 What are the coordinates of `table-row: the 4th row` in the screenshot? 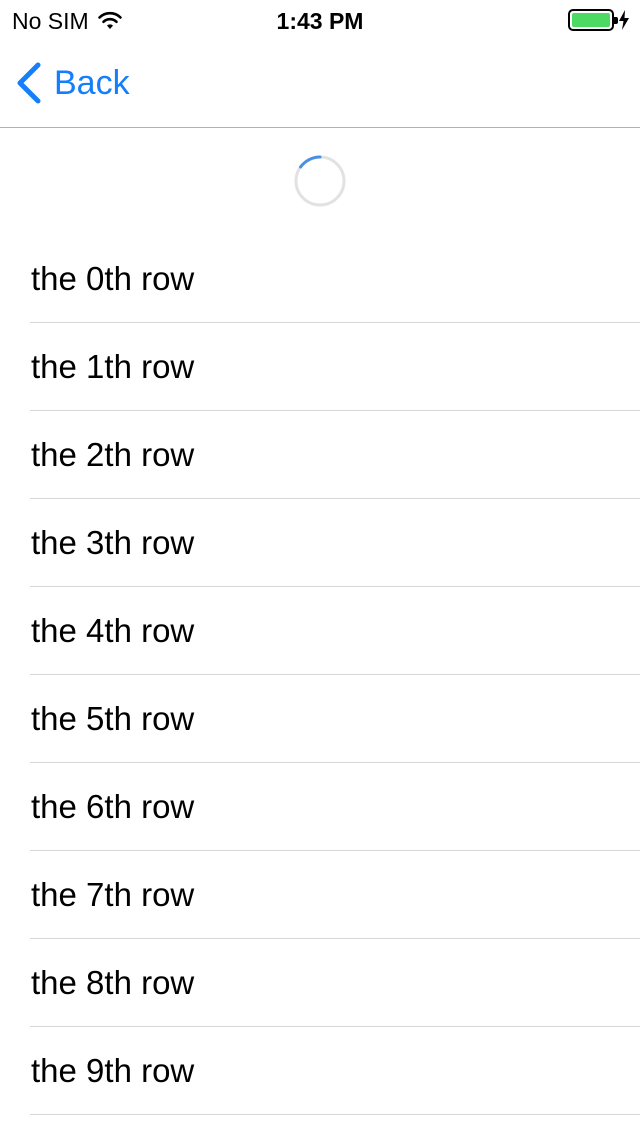 It's located at (320, 631).